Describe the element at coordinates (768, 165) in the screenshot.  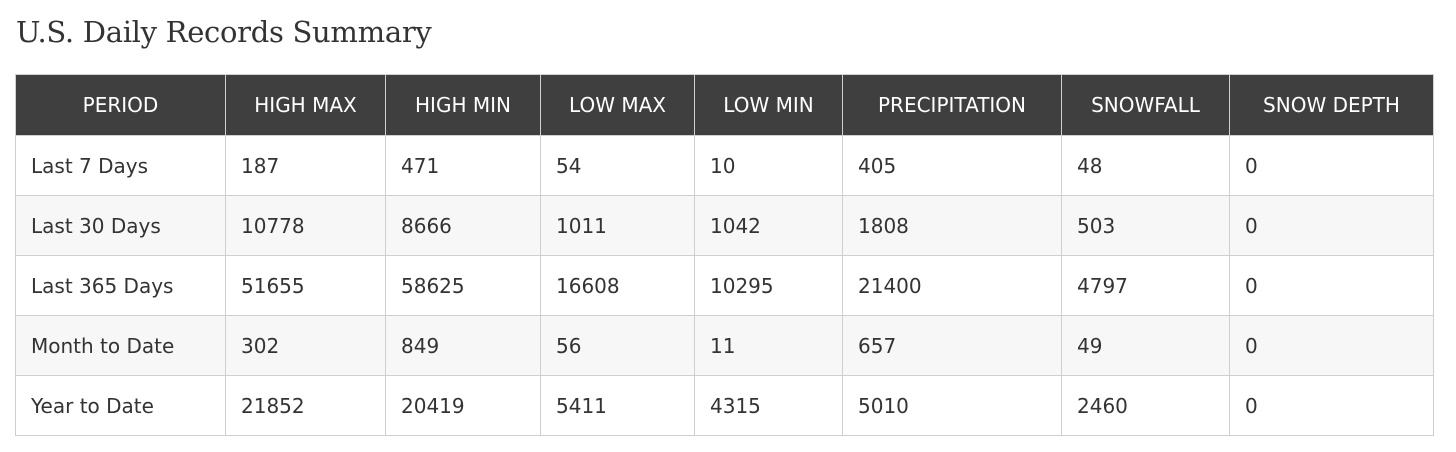
I see `cell-low-min: 10` at that location.